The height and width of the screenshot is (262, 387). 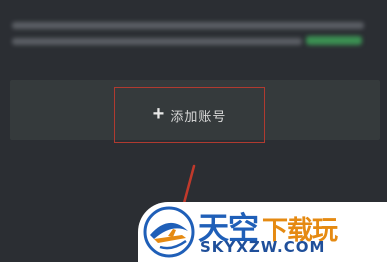 What do you see at coordinates (169, 232) in the screenshot?
I see `airplane-logo-icon` at bounding box center [169, 232].